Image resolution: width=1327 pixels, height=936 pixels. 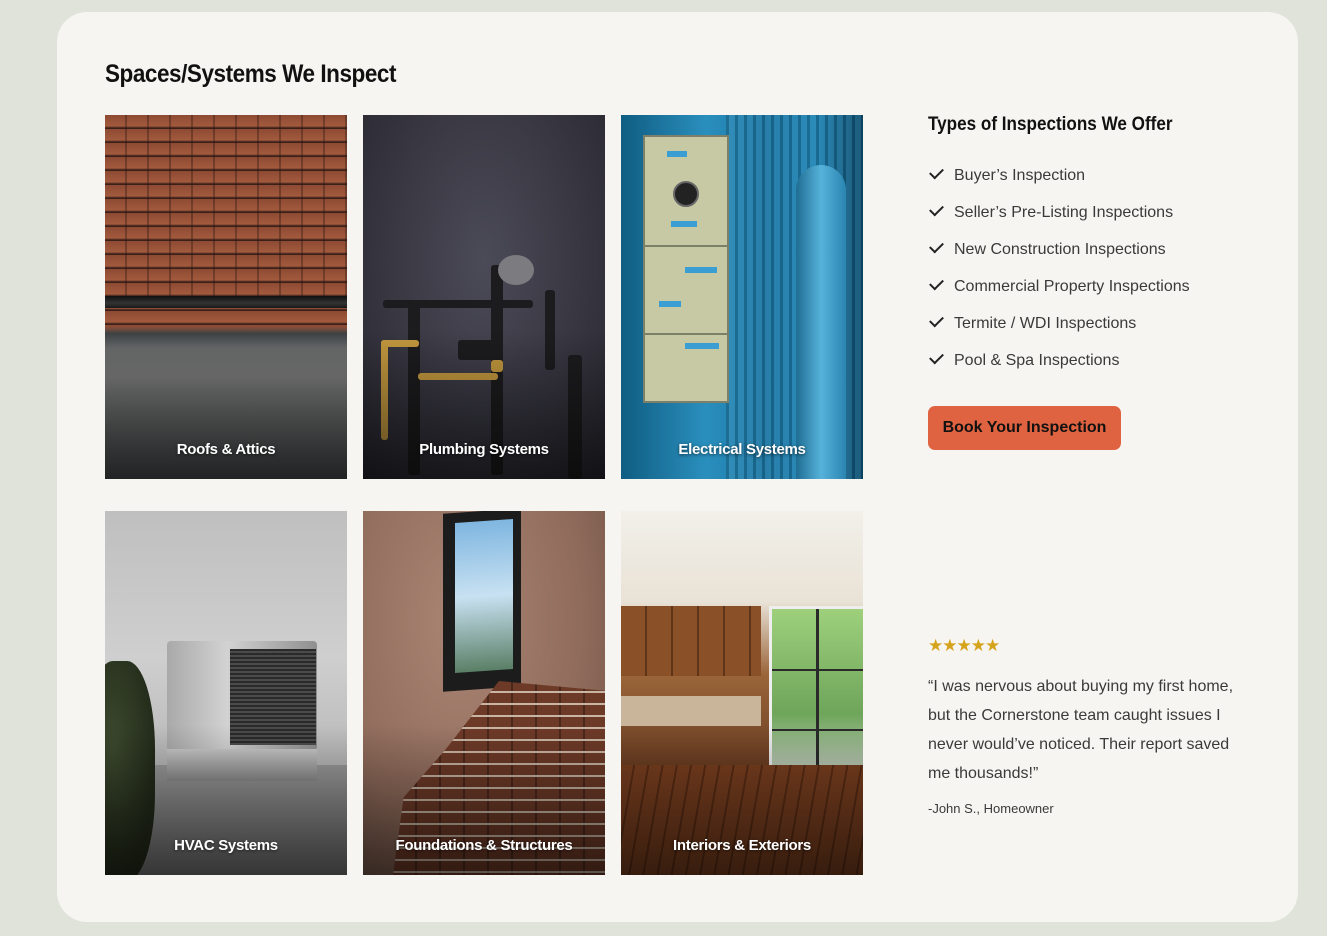 What do you see at coordinates (1024, 428) in the screenshot?
I see `book-inspection-button: Book Your Inspection` at bounding box center [1024, 428].